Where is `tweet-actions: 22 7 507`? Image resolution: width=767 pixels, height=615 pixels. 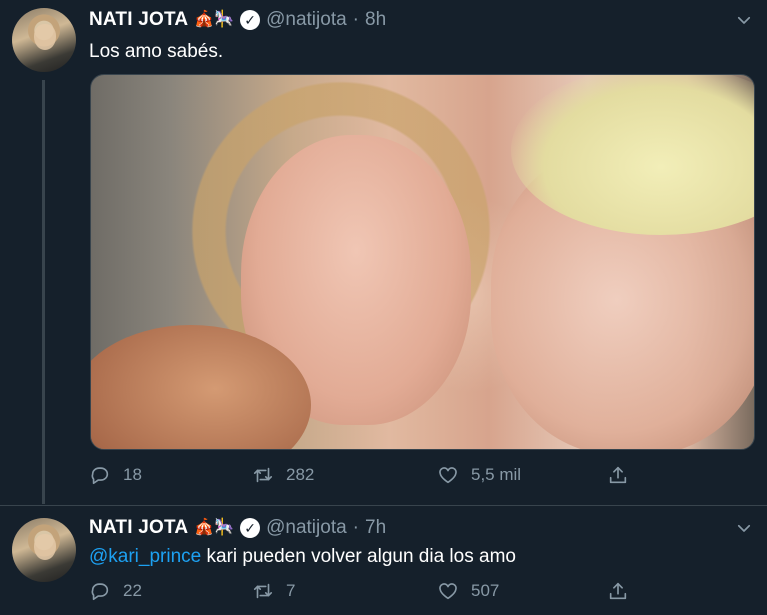 tweet-actions: 22 7 507 is located at coordinates (359, 591).